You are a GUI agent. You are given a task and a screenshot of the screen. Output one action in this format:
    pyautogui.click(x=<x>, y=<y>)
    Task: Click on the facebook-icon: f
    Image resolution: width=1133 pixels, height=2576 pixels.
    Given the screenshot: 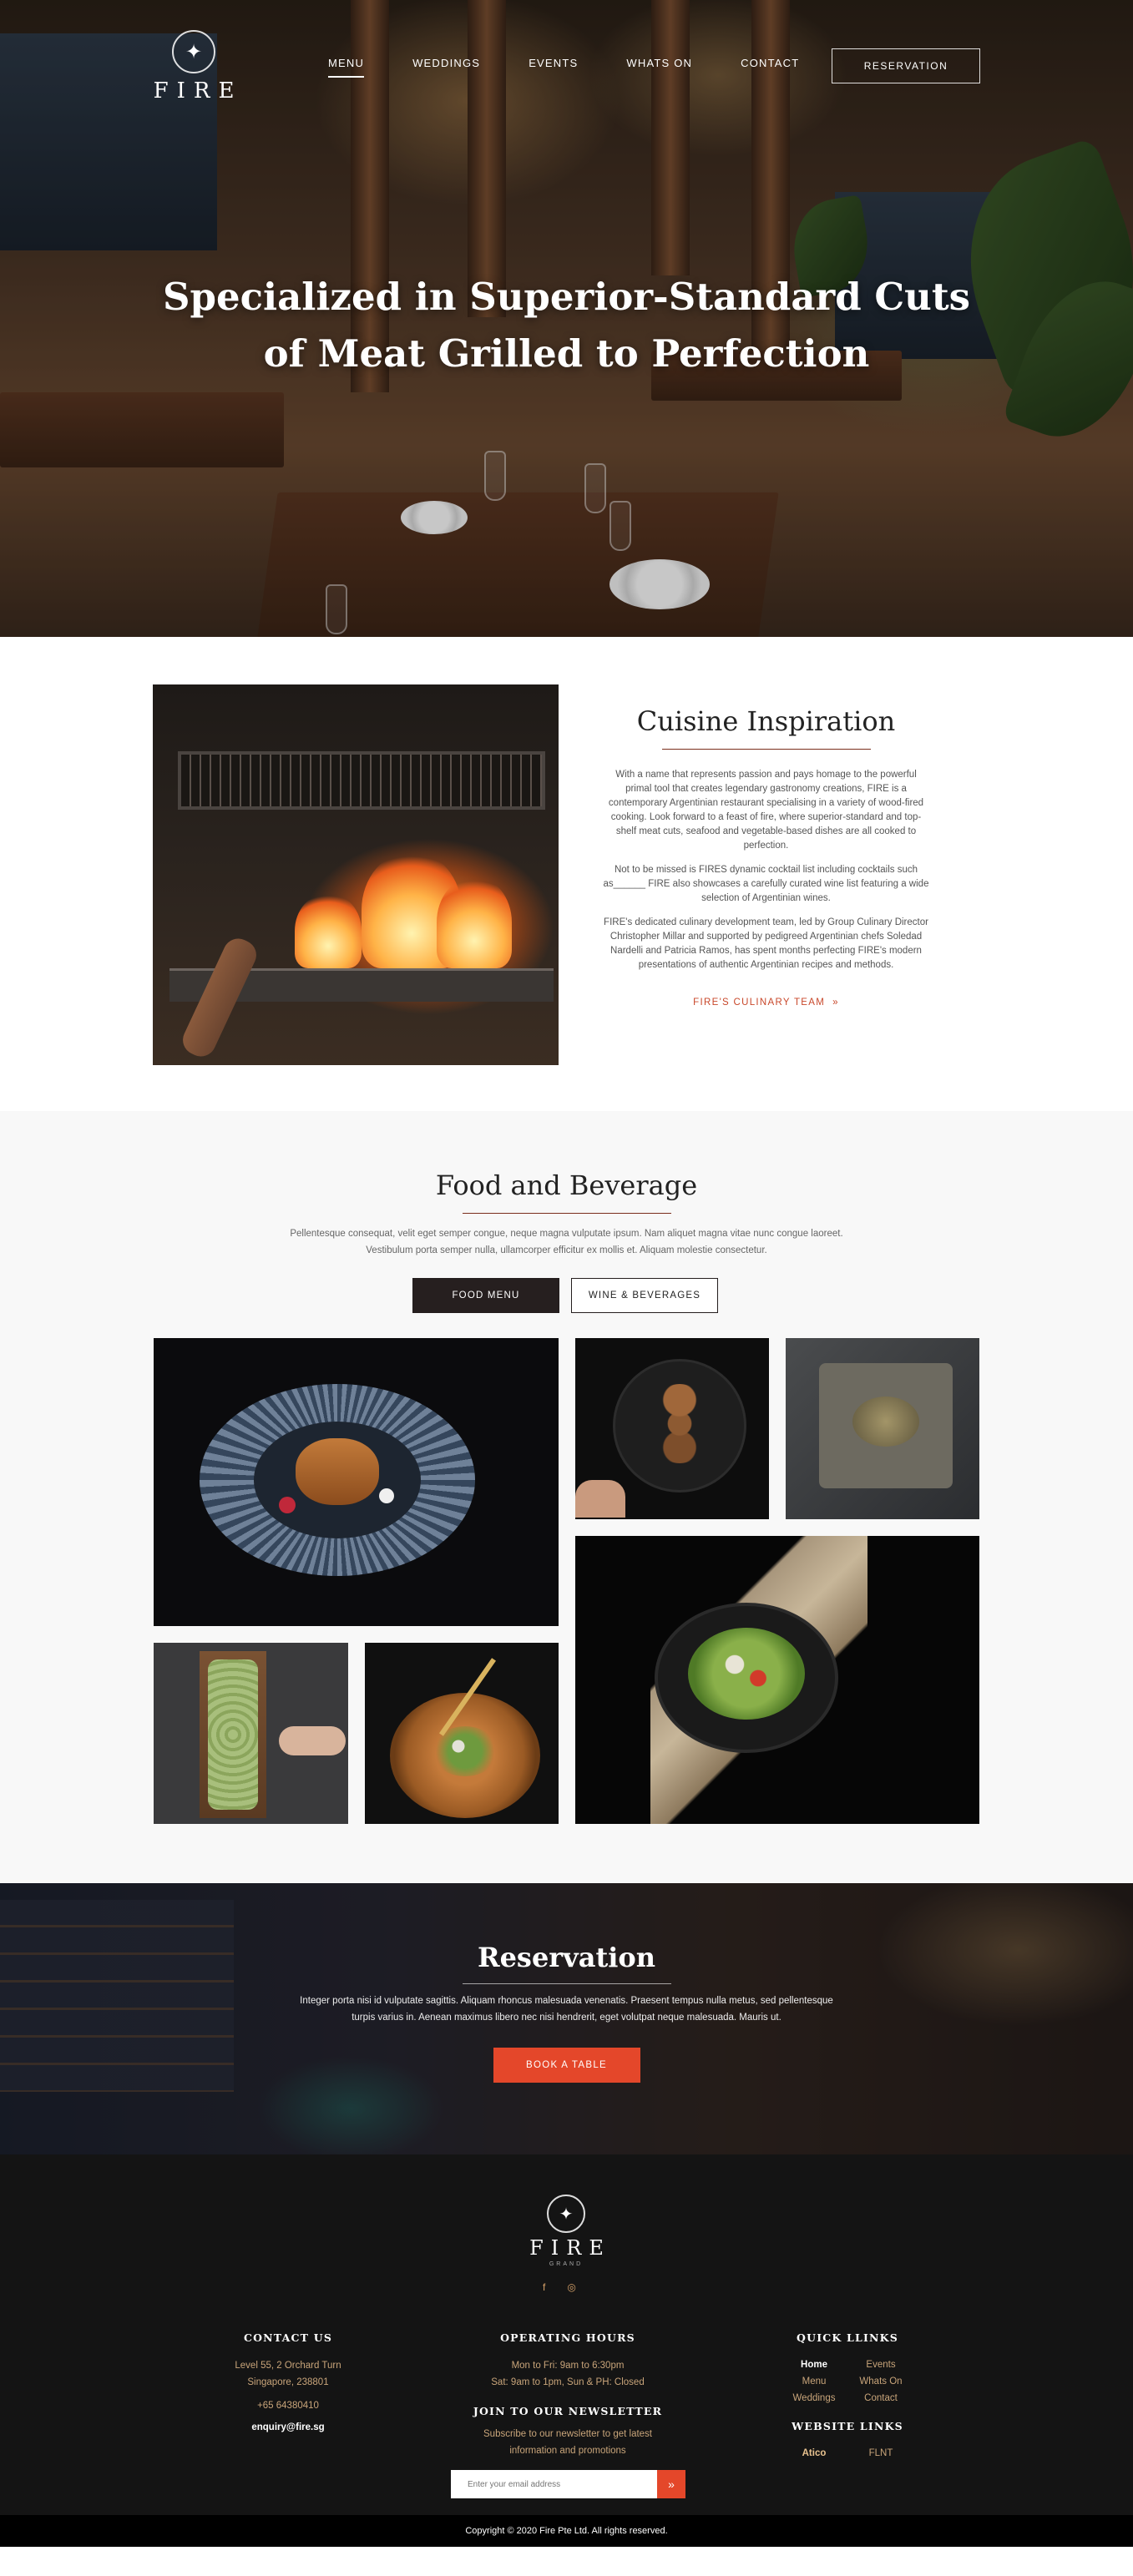 What is the action you would take?
    pyautogui.click(x=544, y=2287)
    